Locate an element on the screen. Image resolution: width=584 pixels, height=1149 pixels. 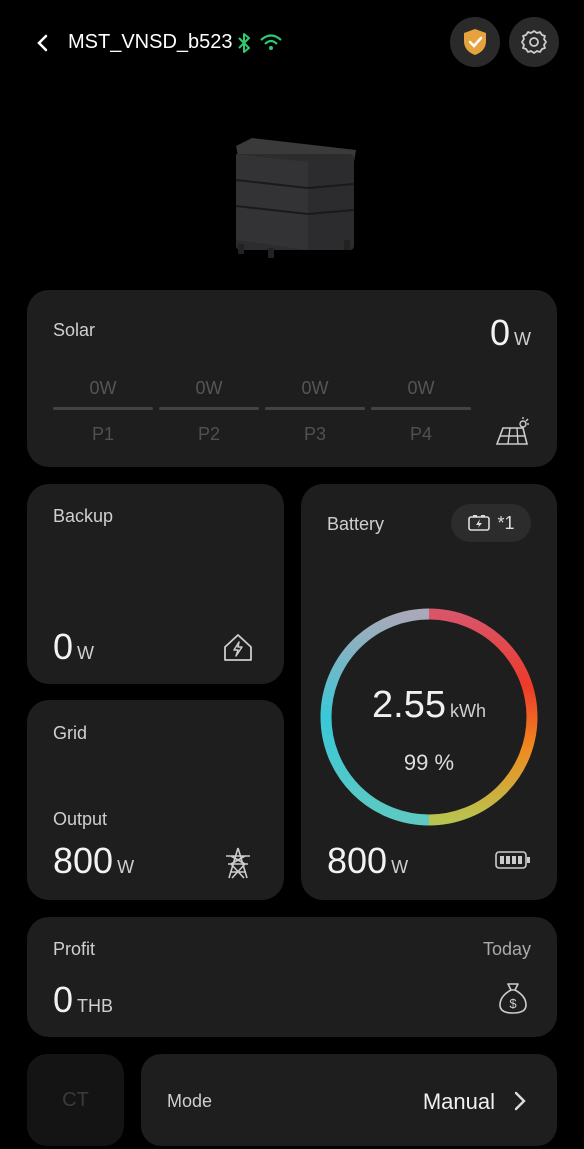
battery-percent: 99 % is located at coordinates (429, 762).